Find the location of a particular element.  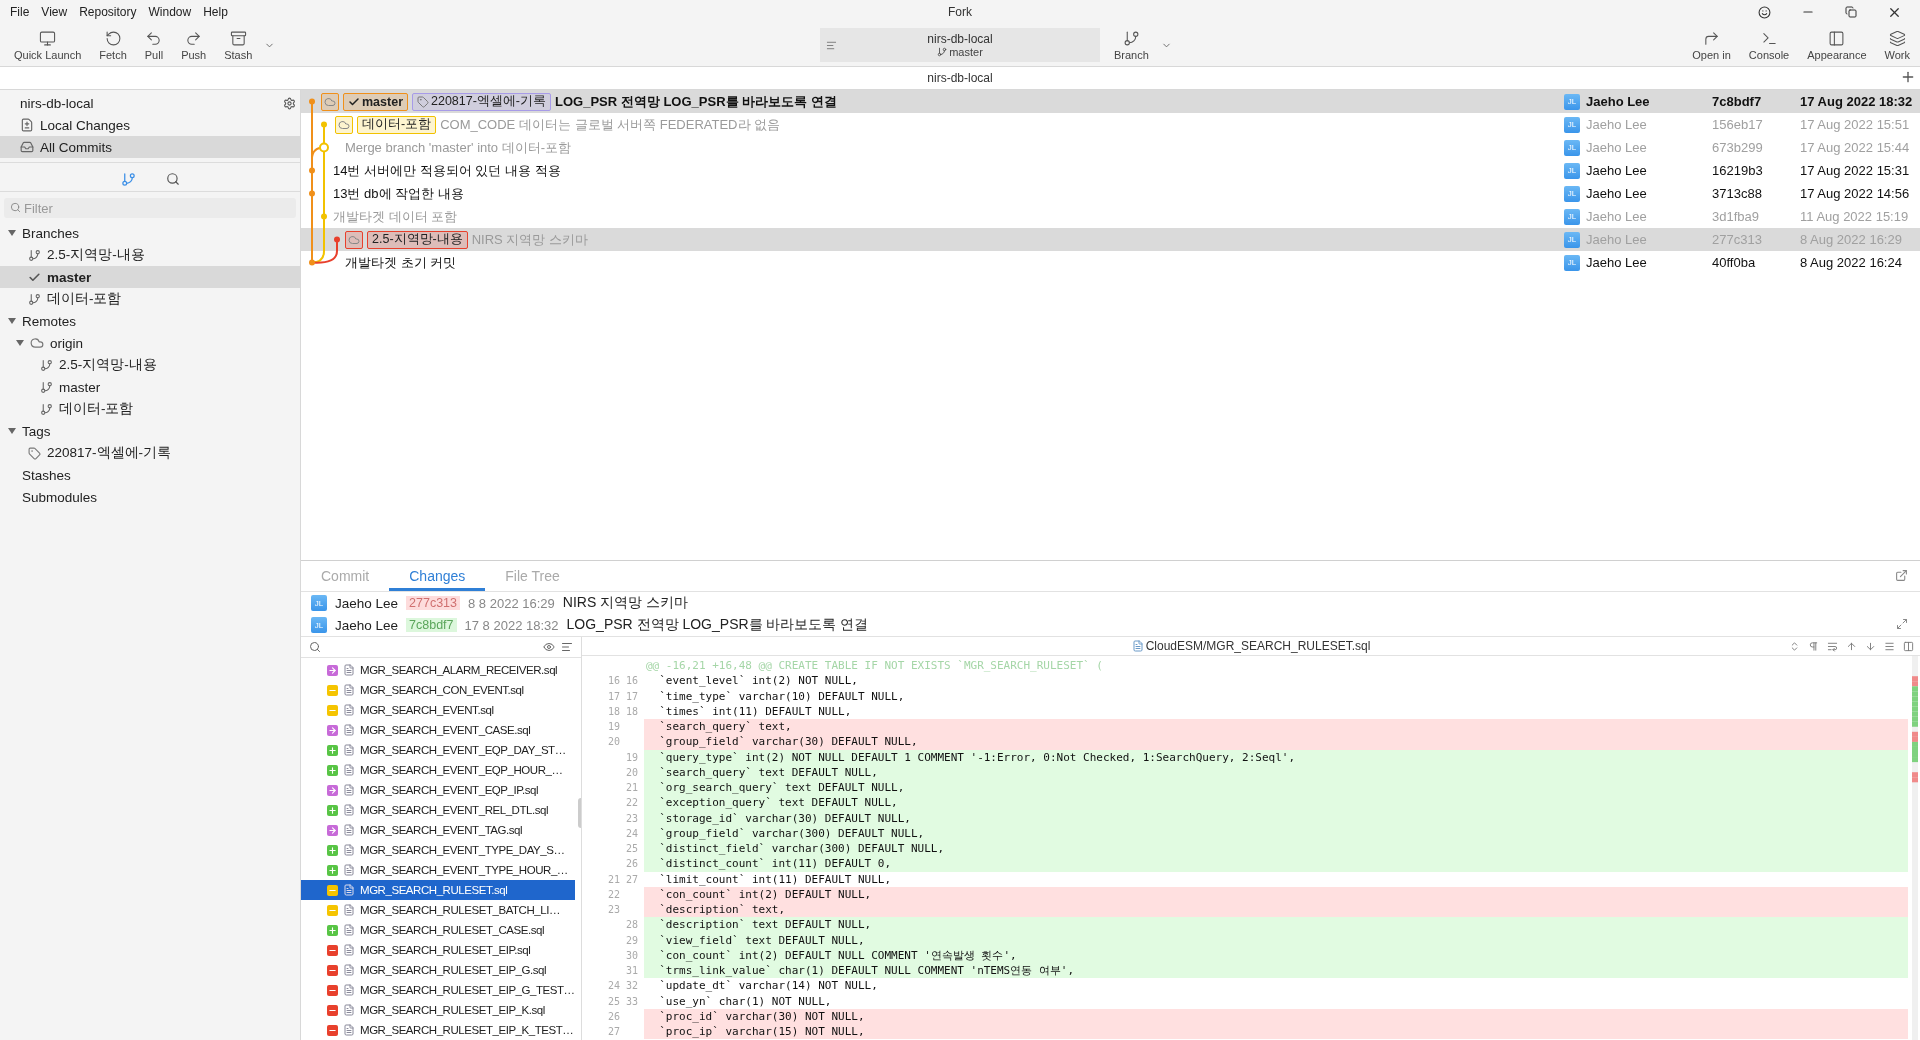

toolbar-button: Open in is located at coordinates (1711, 45).